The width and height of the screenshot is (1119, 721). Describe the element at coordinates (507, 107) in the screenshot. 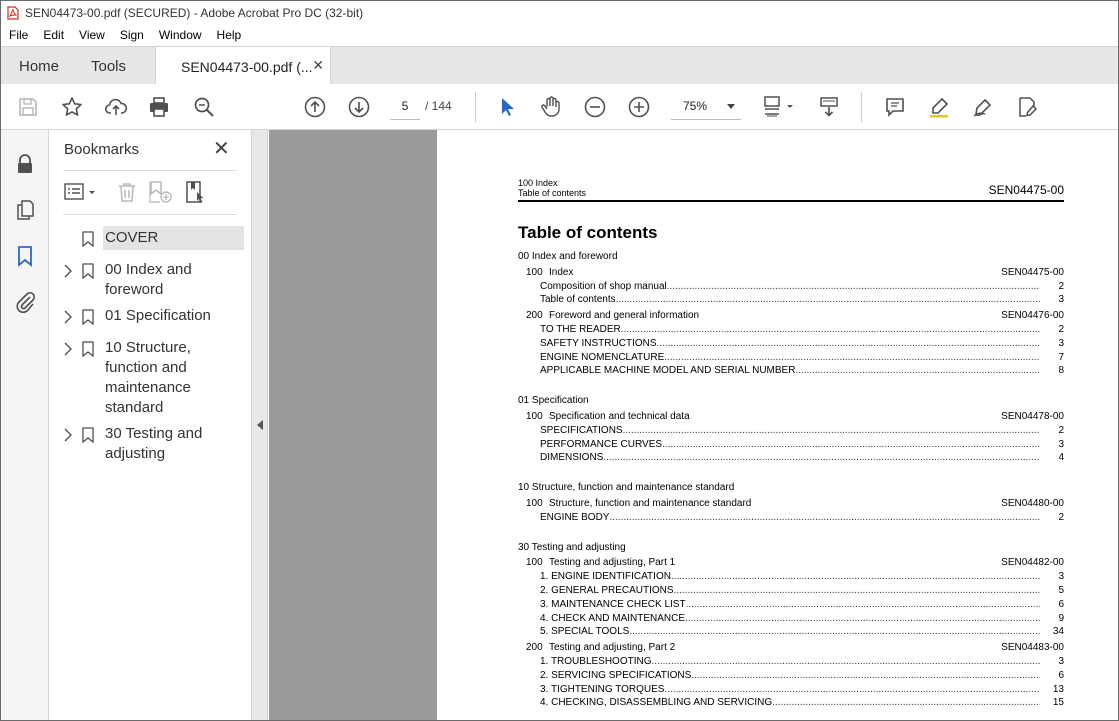

I see `select-cursor-icon` at that location.